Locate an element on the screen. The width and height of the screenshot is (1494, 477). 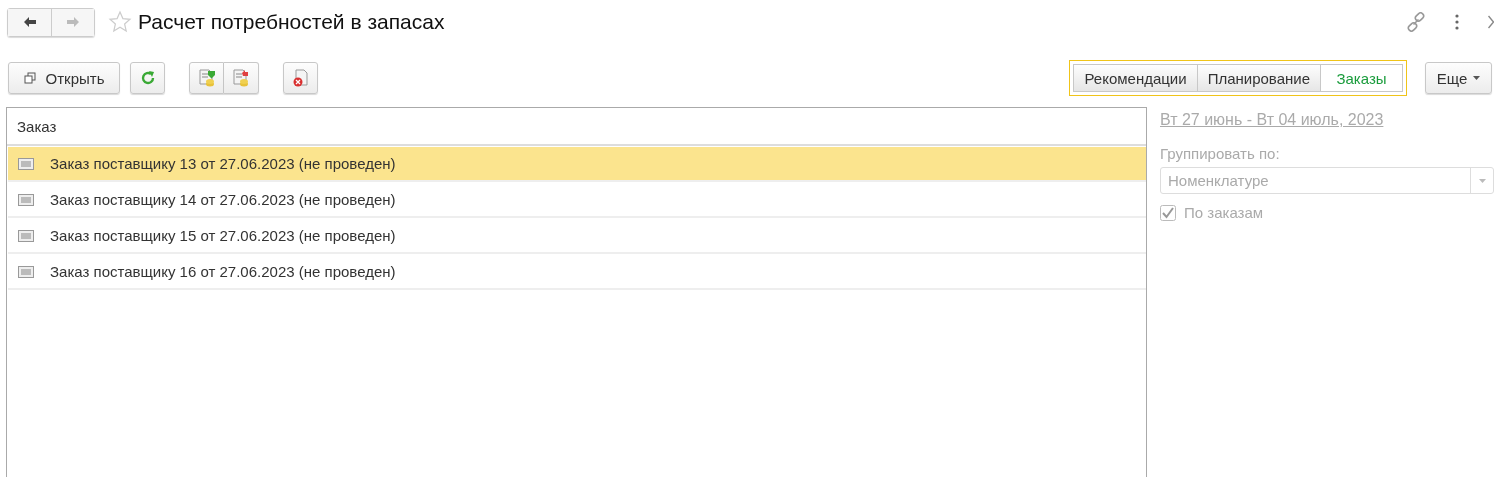
tab: Заказы is located at coordinates (1362, 78).